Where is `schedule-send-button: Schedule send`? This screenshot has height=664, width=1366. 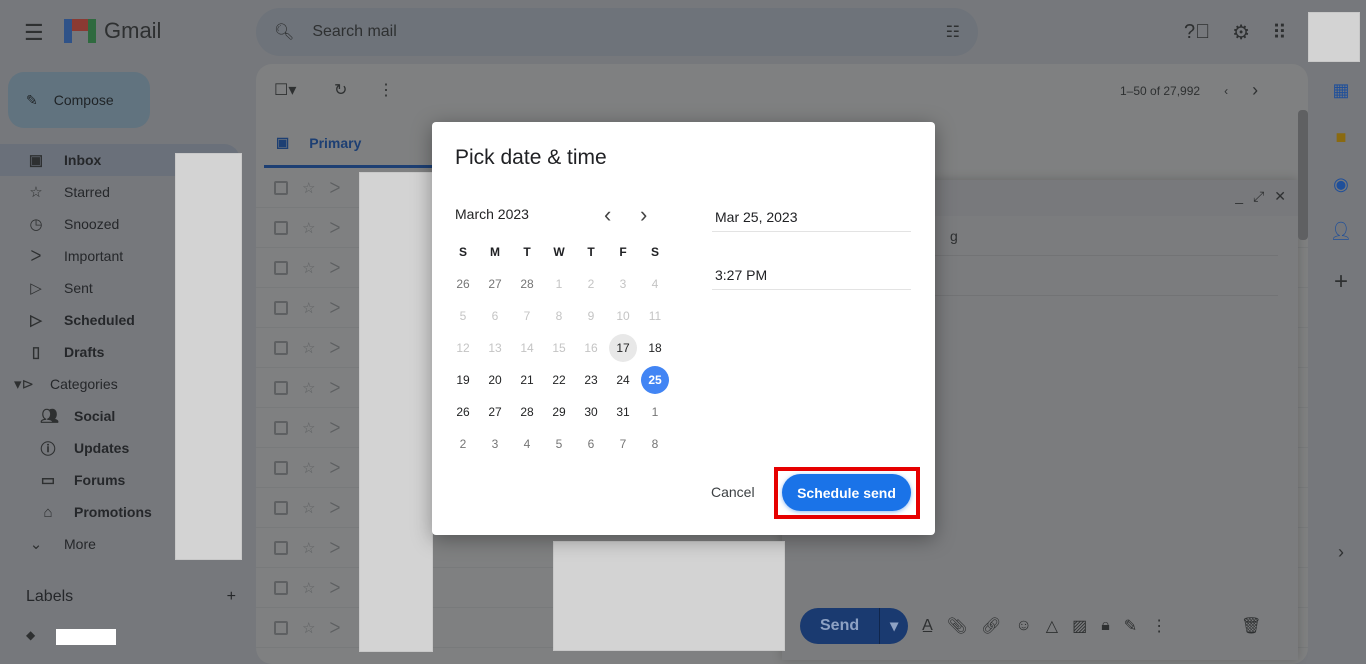
schedule-send-button: Schedule send is located at coordinates (846, 492).